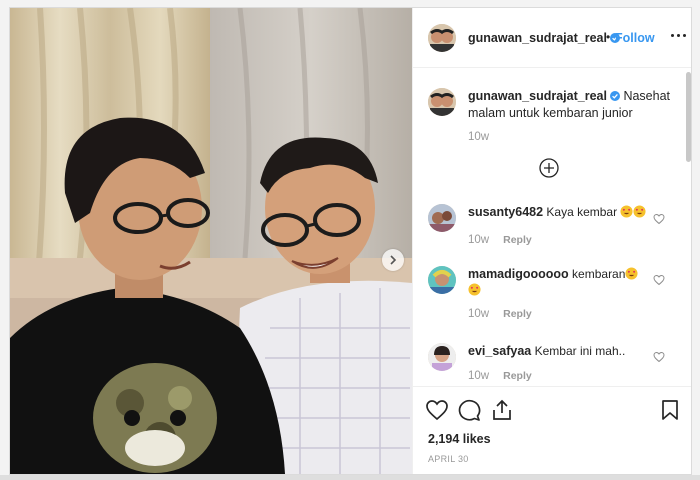  What do you see at coordinates (469, 410) in the screenshot?
I see `comment-icon` at bounding box center [469, 410].